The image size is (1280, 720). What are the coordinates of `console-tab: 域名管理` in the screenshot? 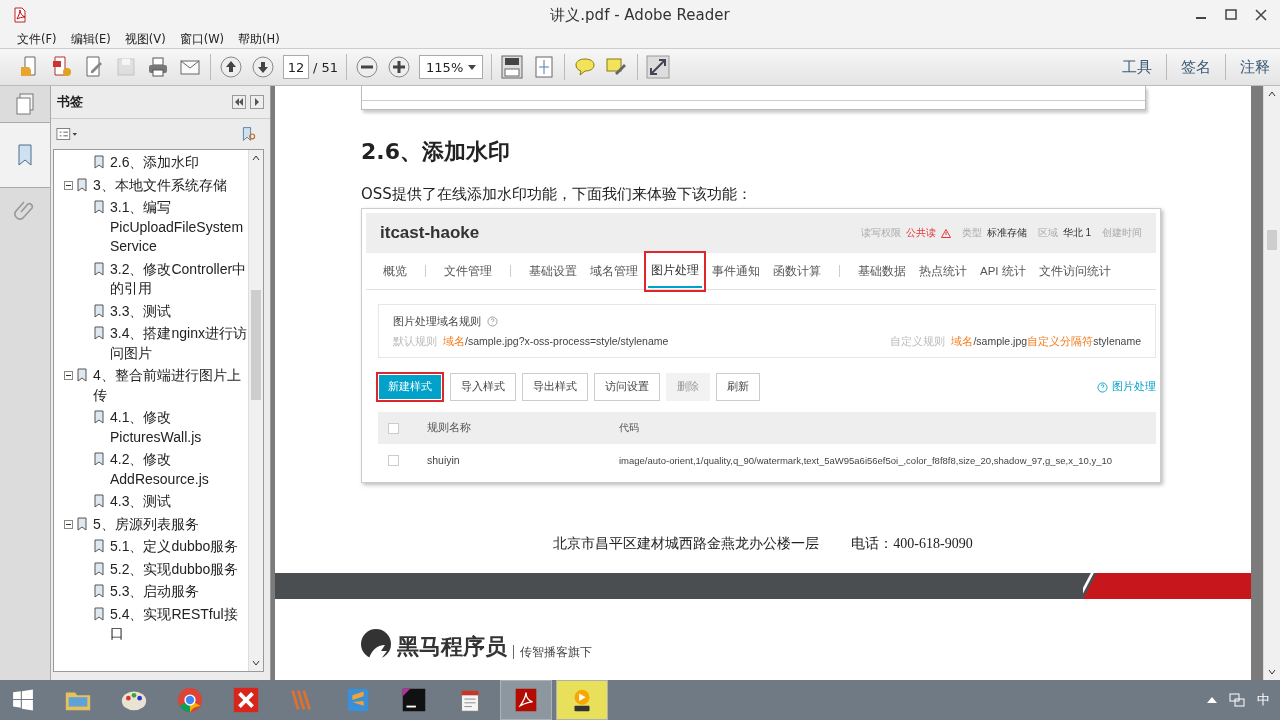 It's located at (614, 271).